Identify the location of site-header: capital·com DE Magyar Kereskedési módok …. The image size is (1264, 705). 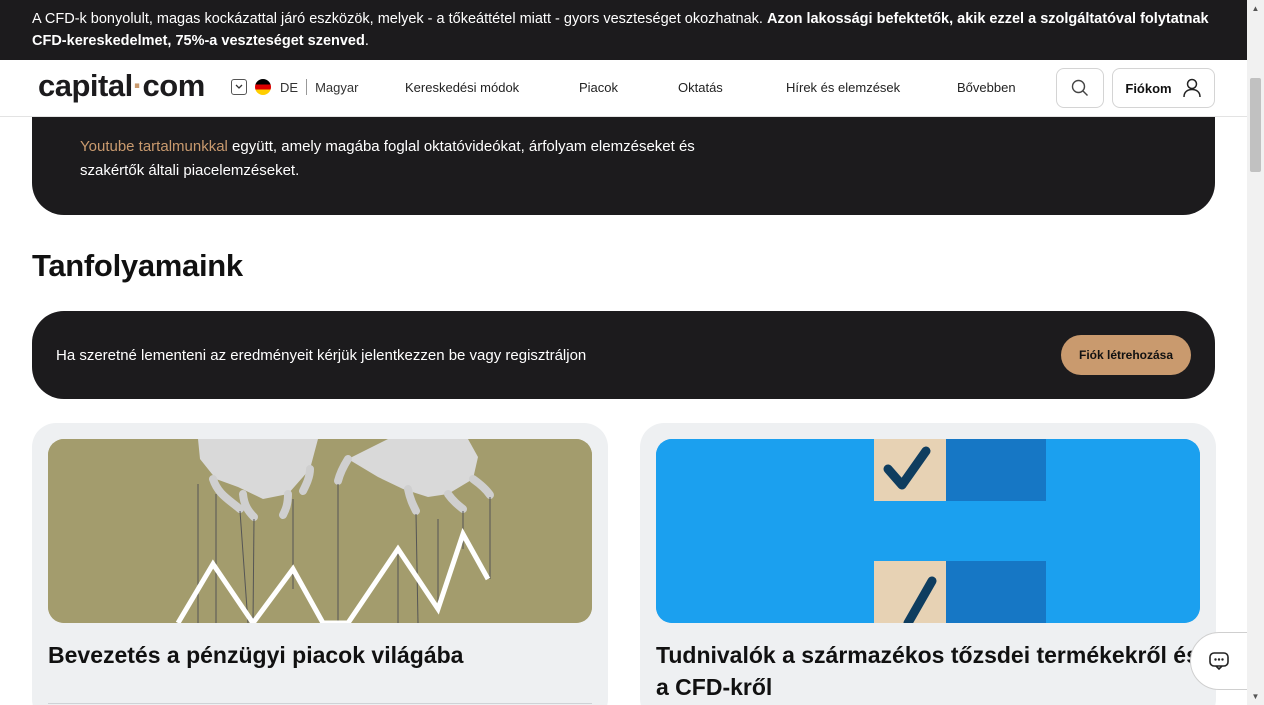
(623, 88).